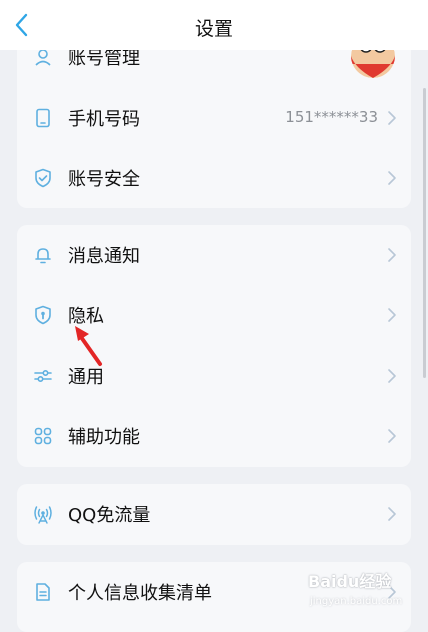 Image resolution: width=428 pixels, height=632 pixels. Describe the element at coordinates (104, 119) in the screenshot. I see `row-label: 手机号码` at that location.